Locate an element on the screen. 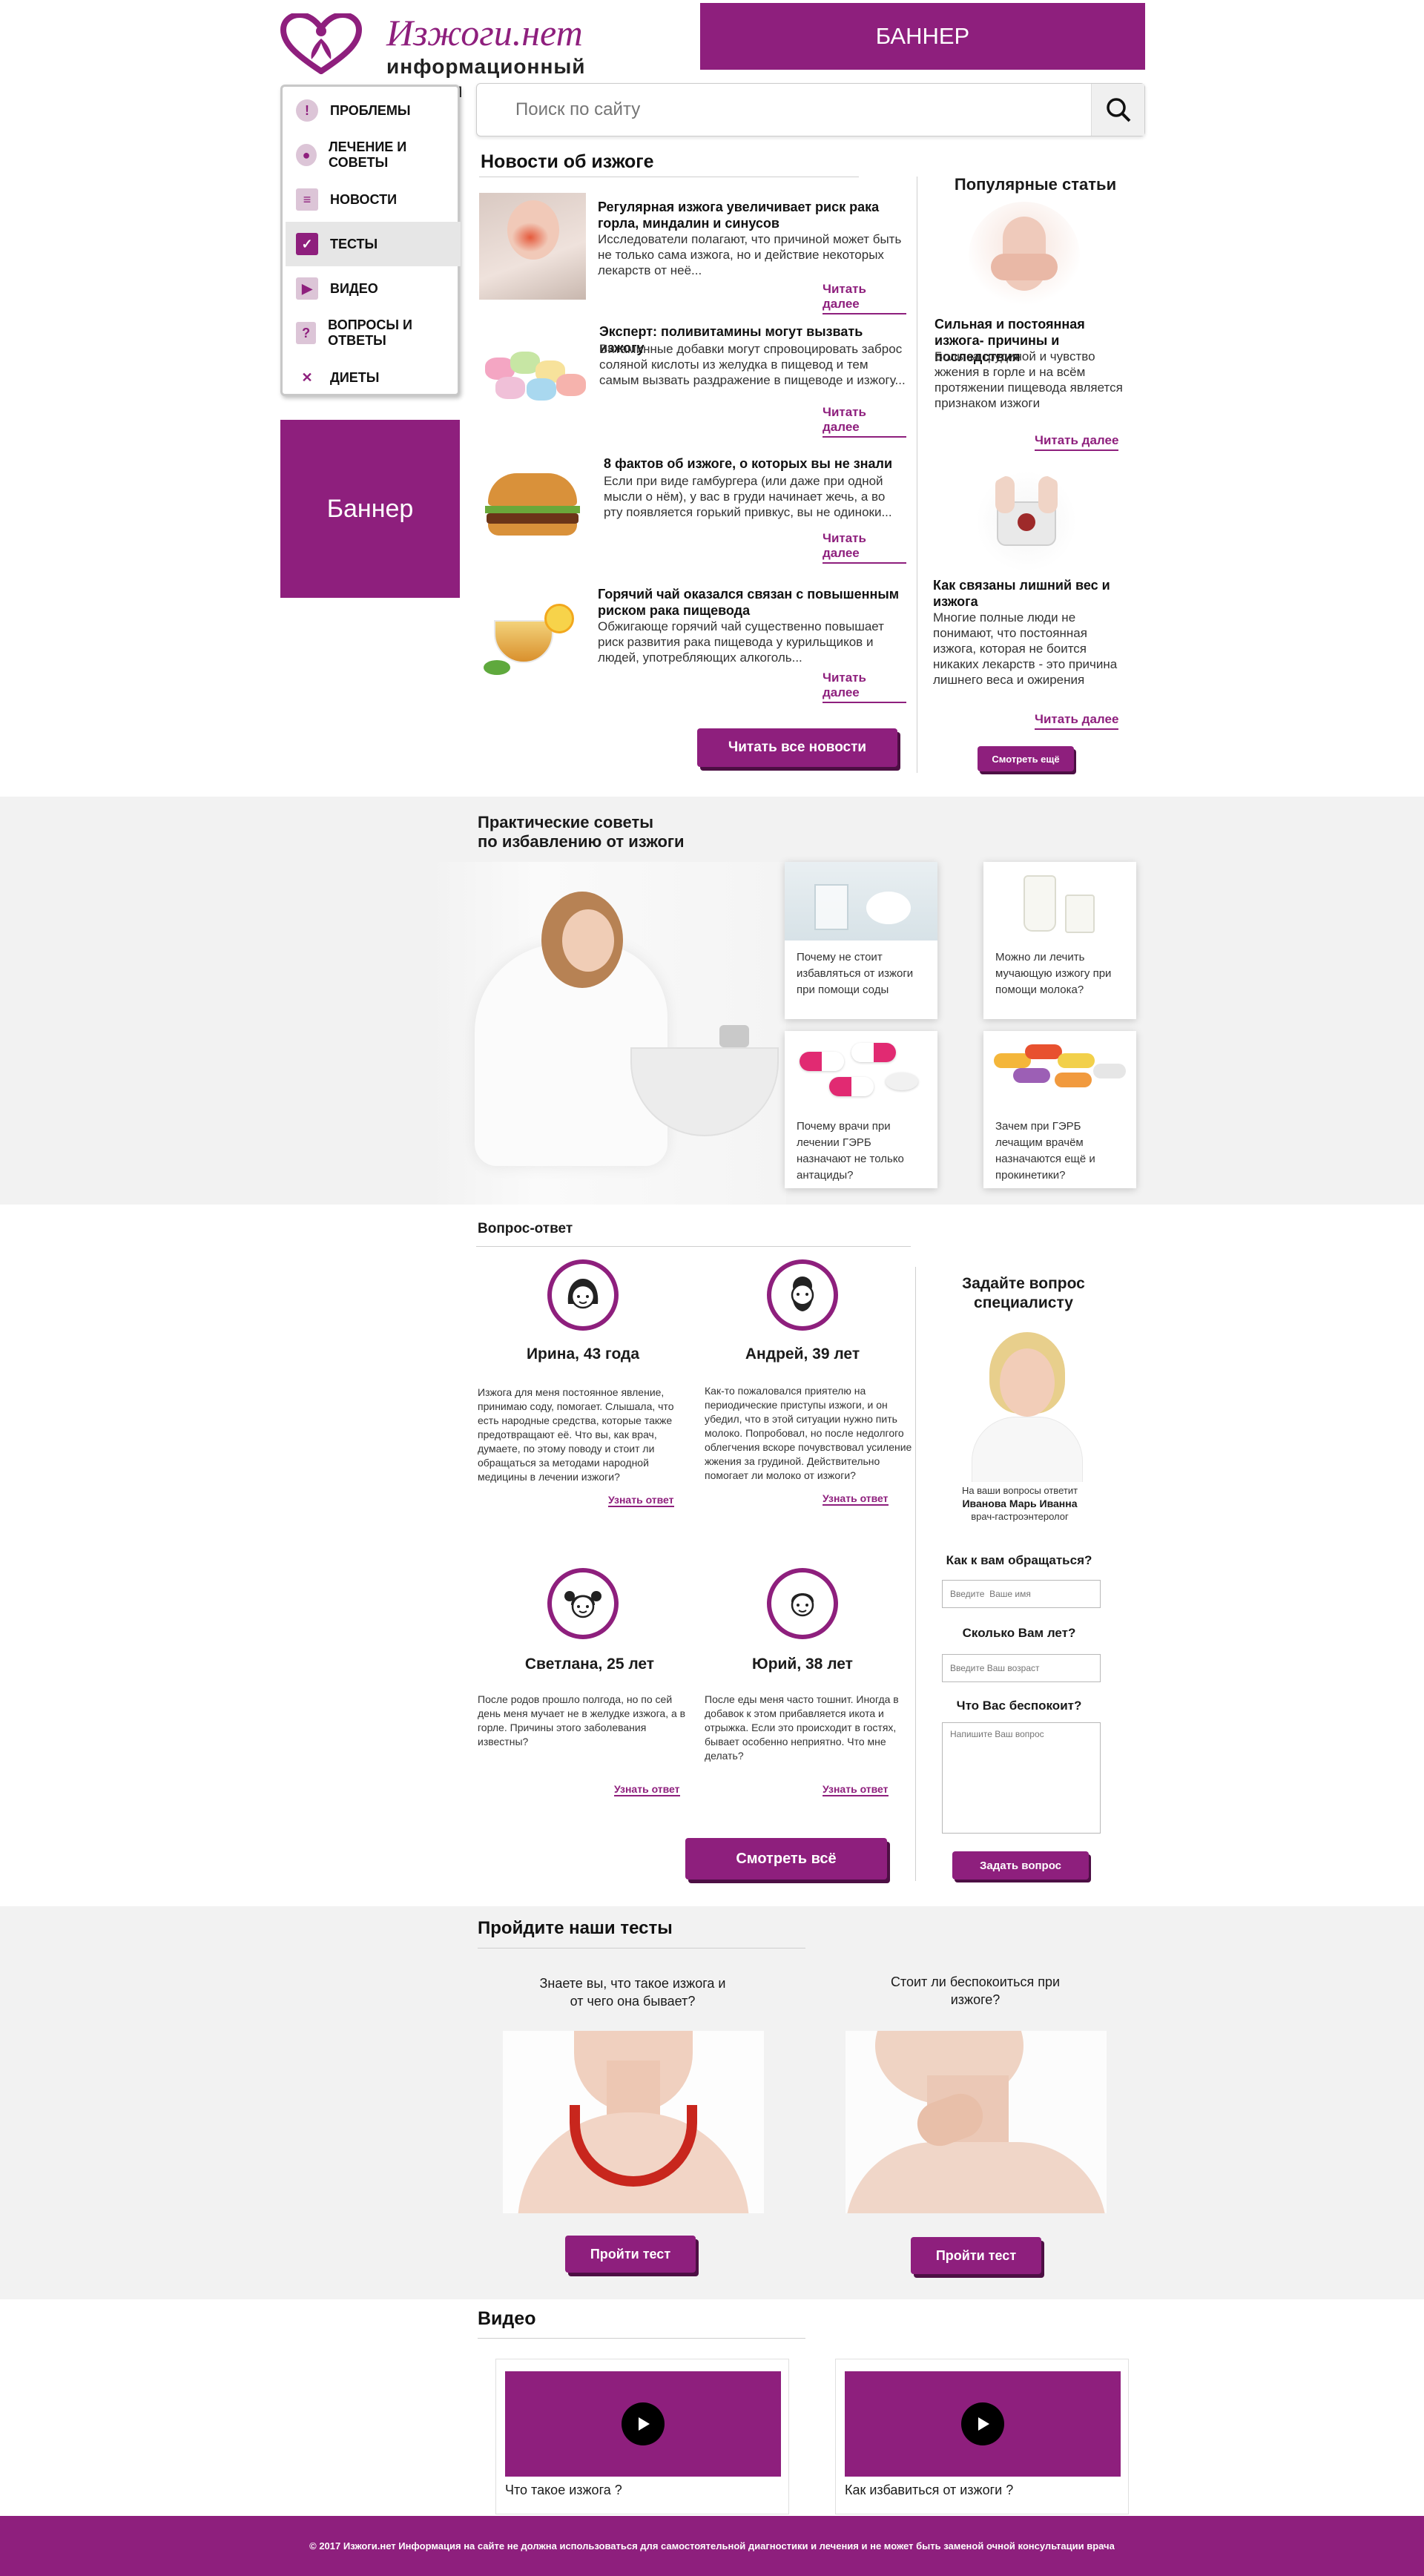 This screenshot has height=2576, width=1424. video-title: Как избавиться от изжоги ? is located at coordinates (929, 2490).